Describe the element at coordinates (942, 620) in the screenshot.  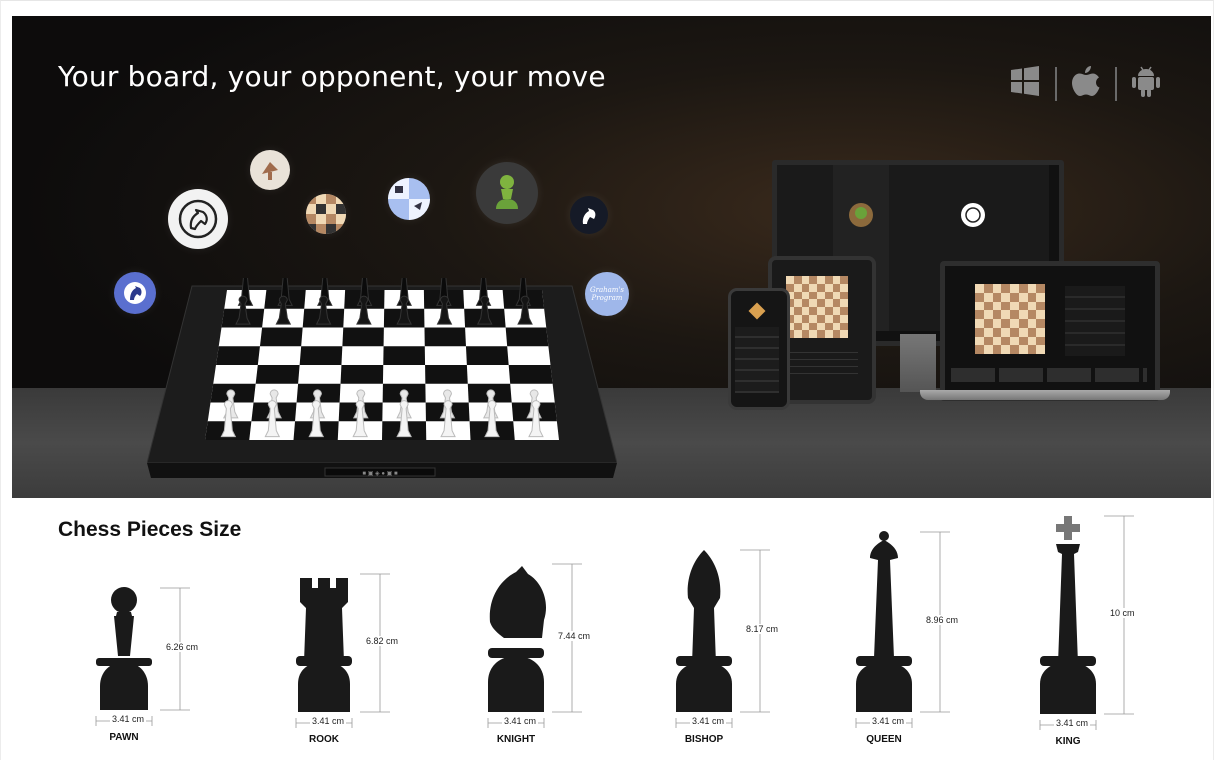
I see `height-label: 8.96 cm` at that location.